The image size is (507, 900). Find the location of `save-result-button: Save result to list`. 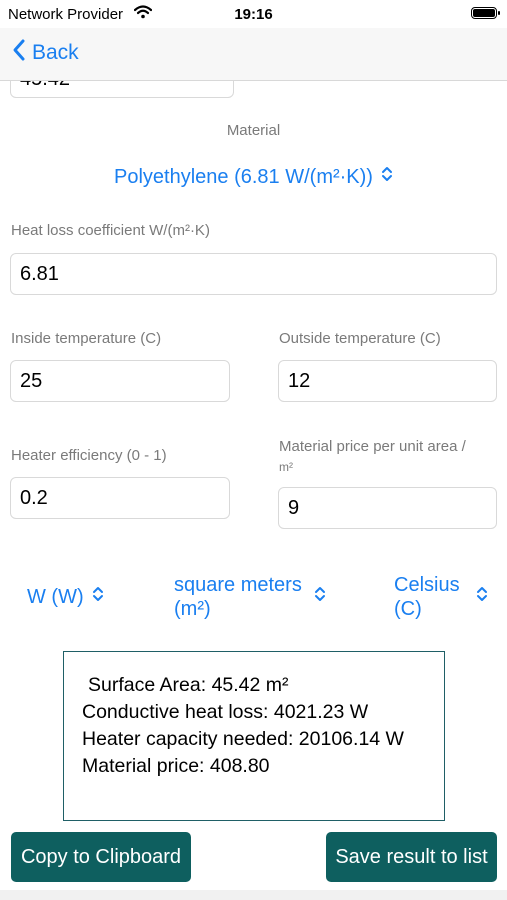

save-result-button: Save result to list is located at coordinates (411, 857).